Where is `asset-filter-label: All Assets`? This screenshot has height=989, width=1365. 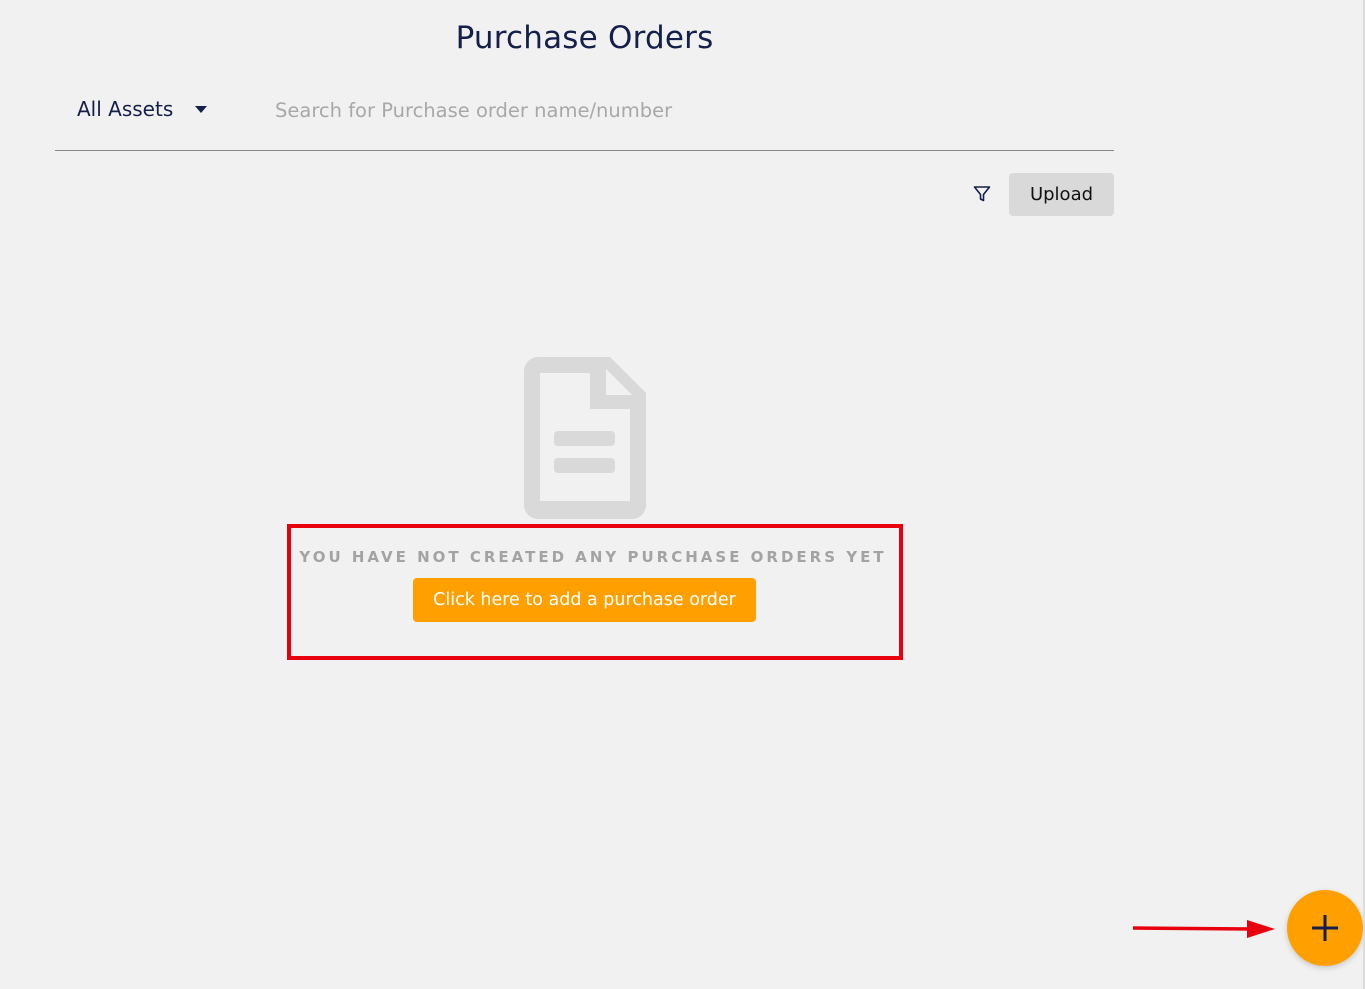 asset-filter-label: All Assets is located at coordinates (125, 109).